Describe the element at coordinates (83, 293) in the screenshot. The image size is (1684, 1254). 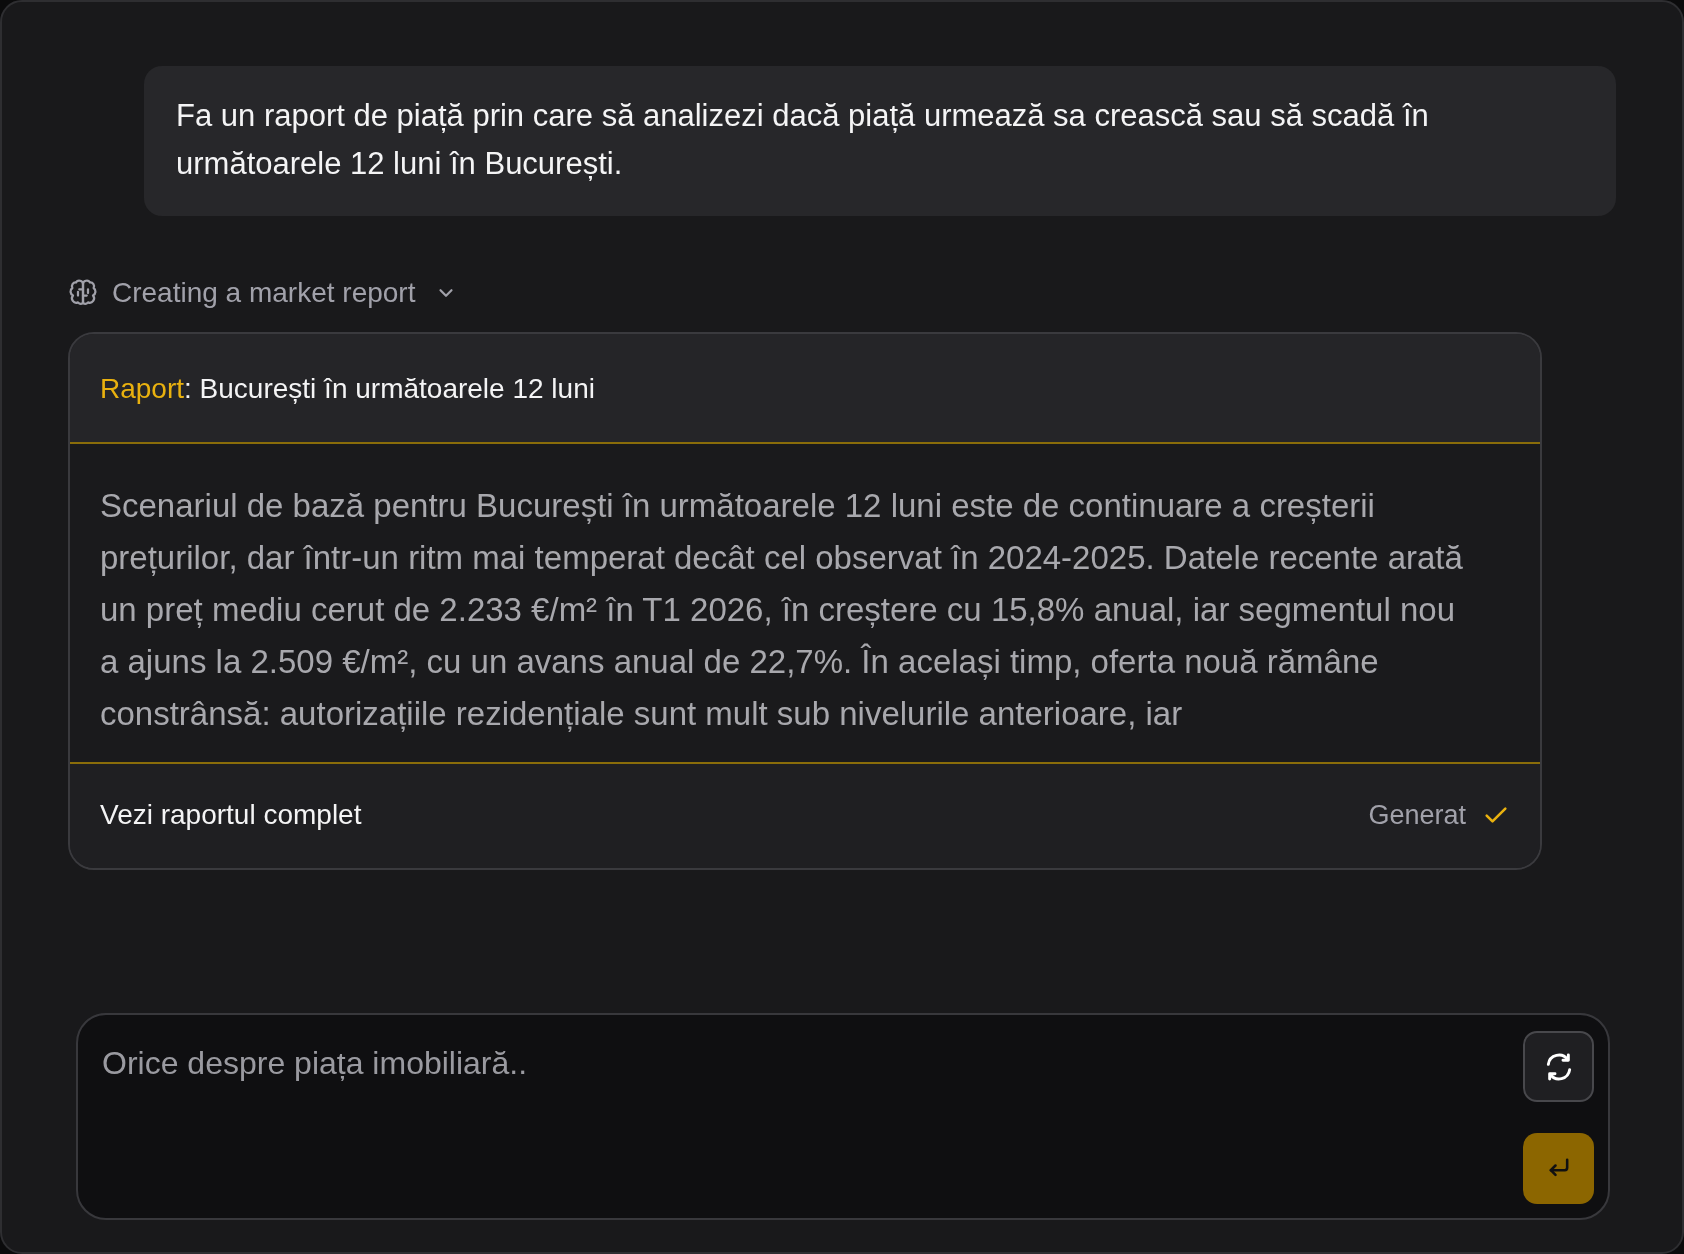
I see `brain-icon` at that location.